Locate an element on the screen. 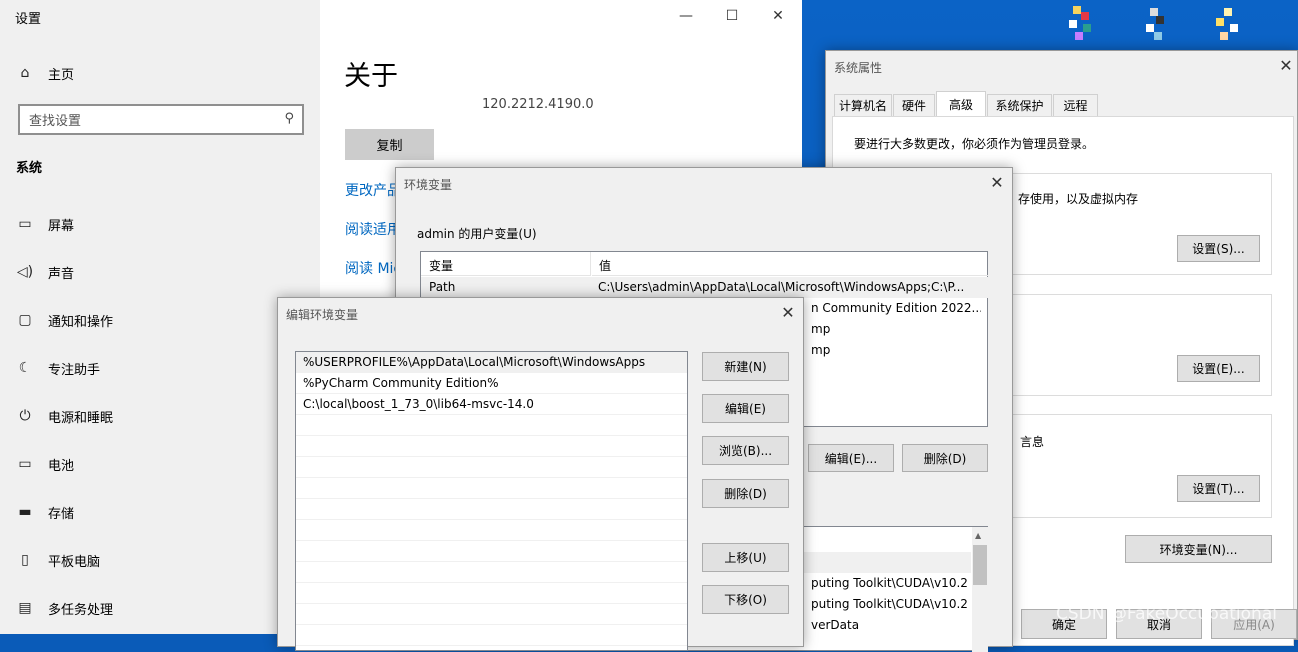 The image size is (1298, 652). sidebar-item-4: ⏻ 电源和睡眠 is located at coordinates (166, 416).